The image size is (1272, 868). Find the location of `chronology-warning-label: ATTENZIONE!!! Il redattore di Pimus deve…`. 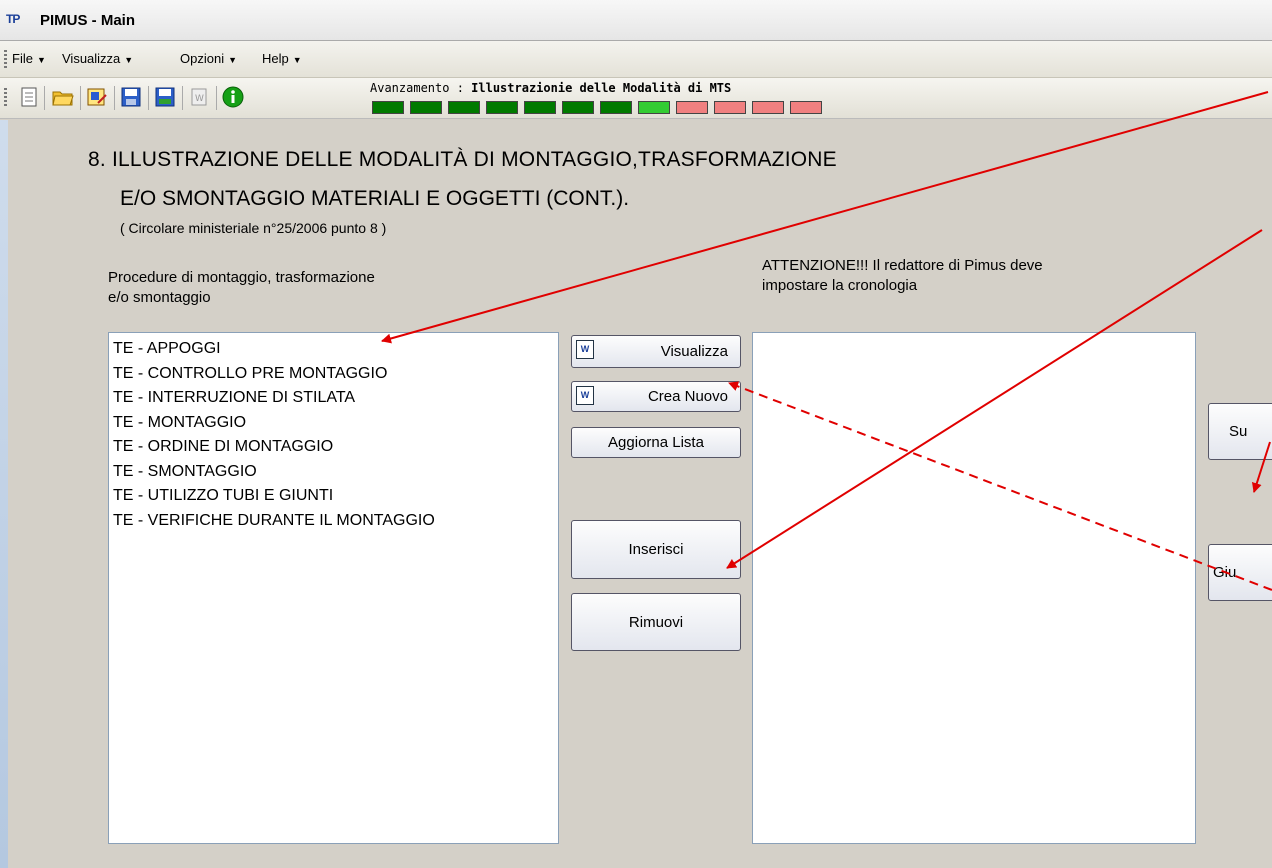

chronology-warning-label: ATTENZIONE!!! Il redattore di Pimus deve… is located at coordinates (902, 276).